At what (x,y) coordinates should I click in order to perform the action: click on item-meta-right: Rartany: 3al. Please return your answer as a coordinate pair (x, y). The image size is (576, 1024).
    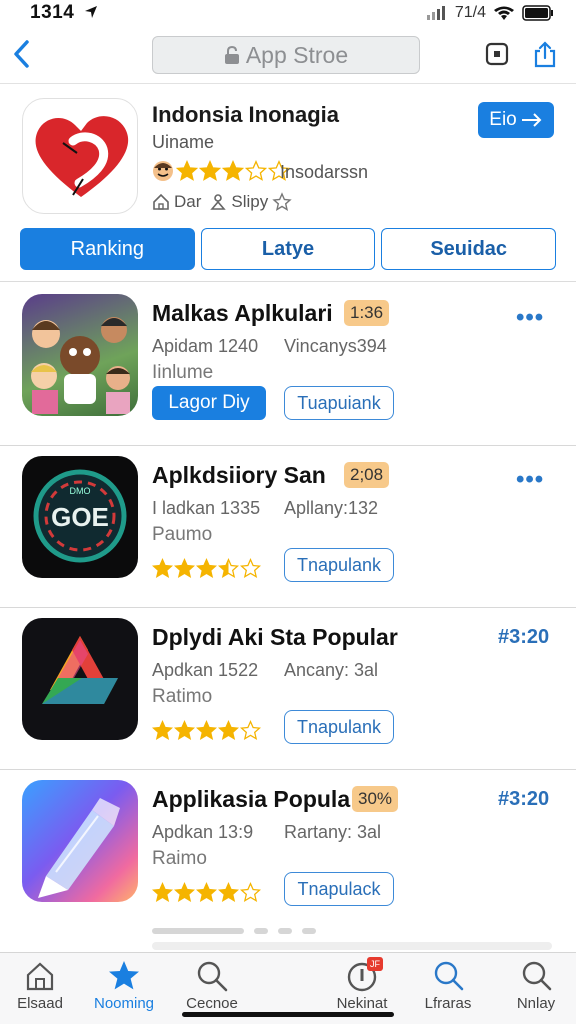
    Looking at the image, I should click on (333, 832).